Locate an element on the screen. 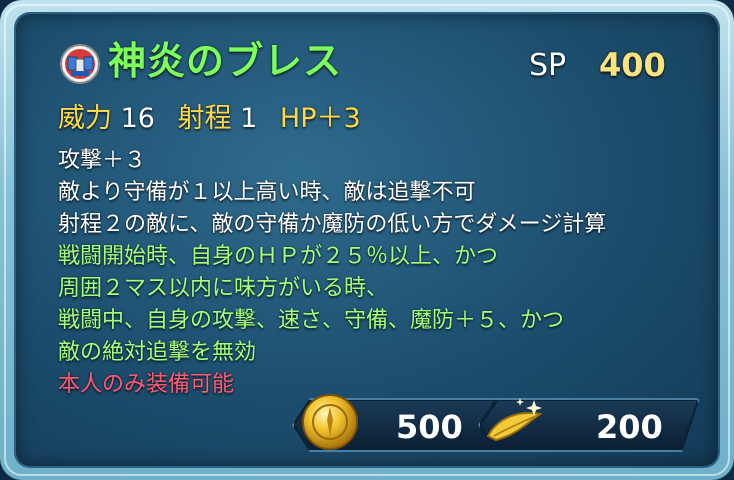  refine-line: 戦闘中、自身の攻撃、速さ、守備、魔防＋５、かつ is located at coordinates (311, 320).